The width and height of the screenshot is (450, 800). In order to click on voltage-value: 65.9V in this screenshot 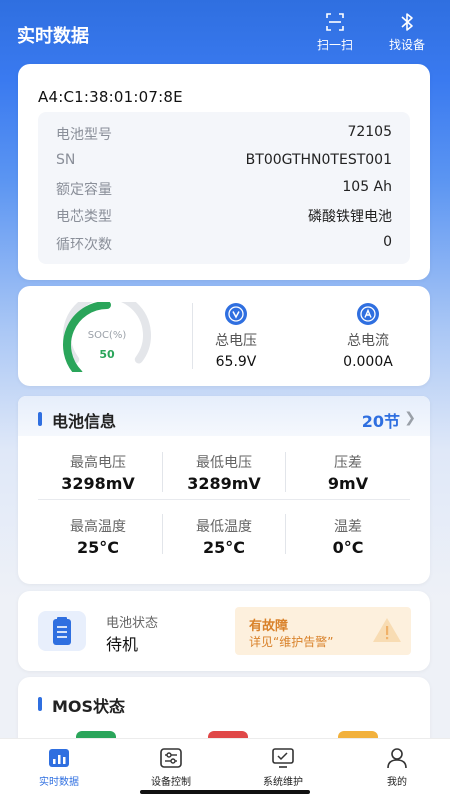, I will do `click(236, 362)`.